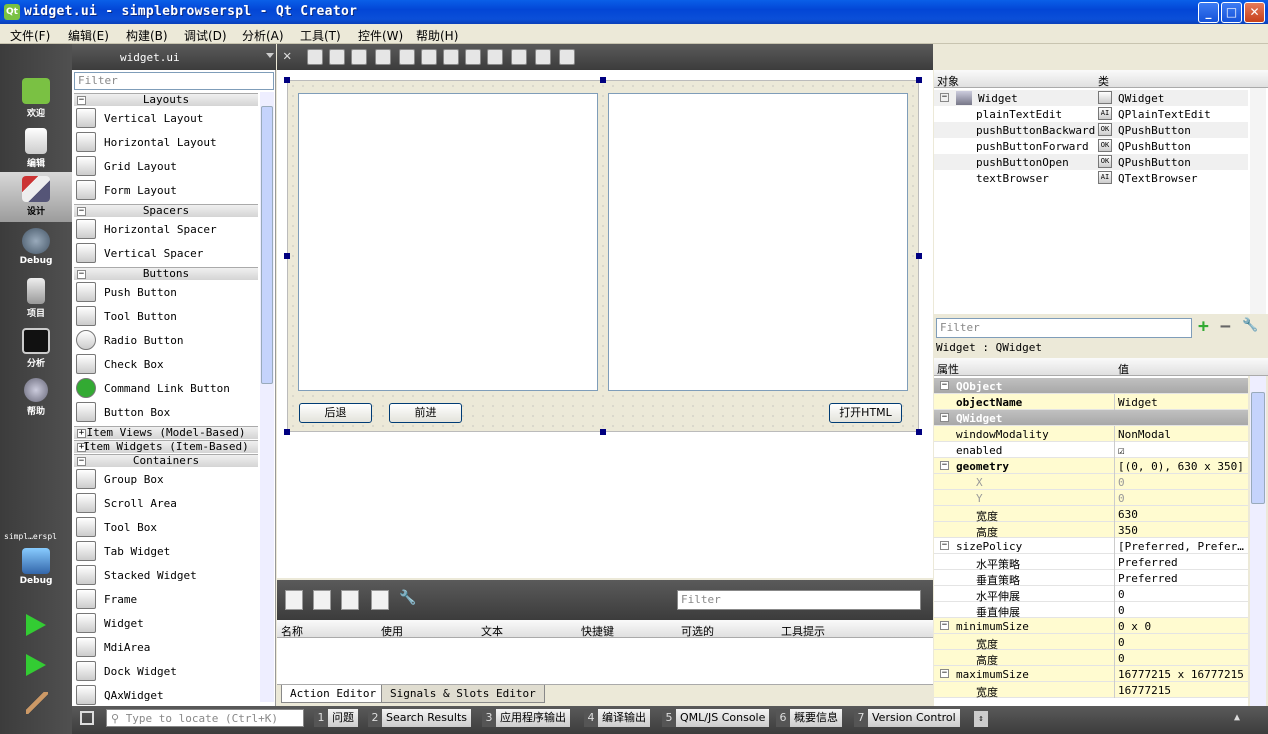  I want to click on action-table, so click(605, 661).